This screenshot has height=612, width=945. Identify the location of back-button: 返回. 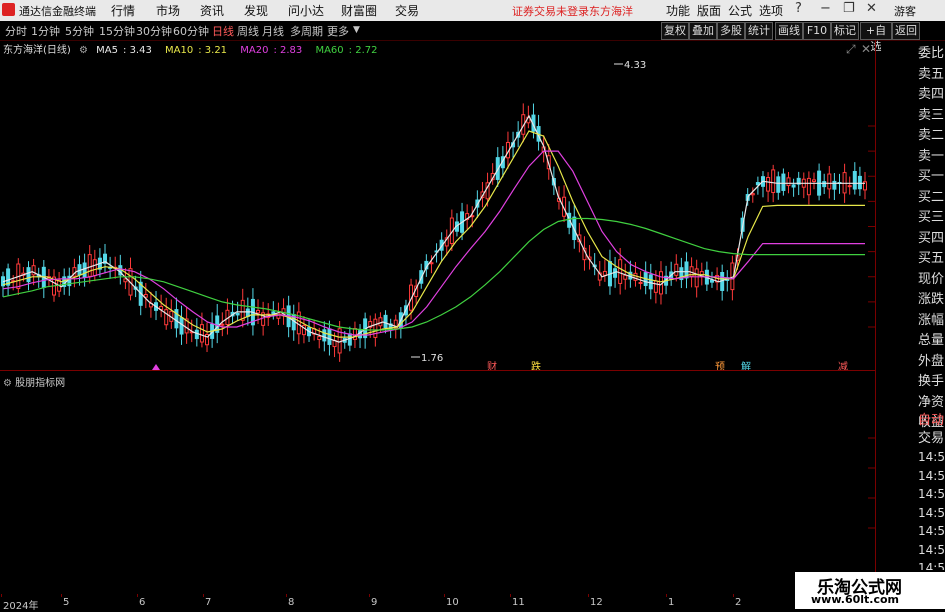
(906, 31).